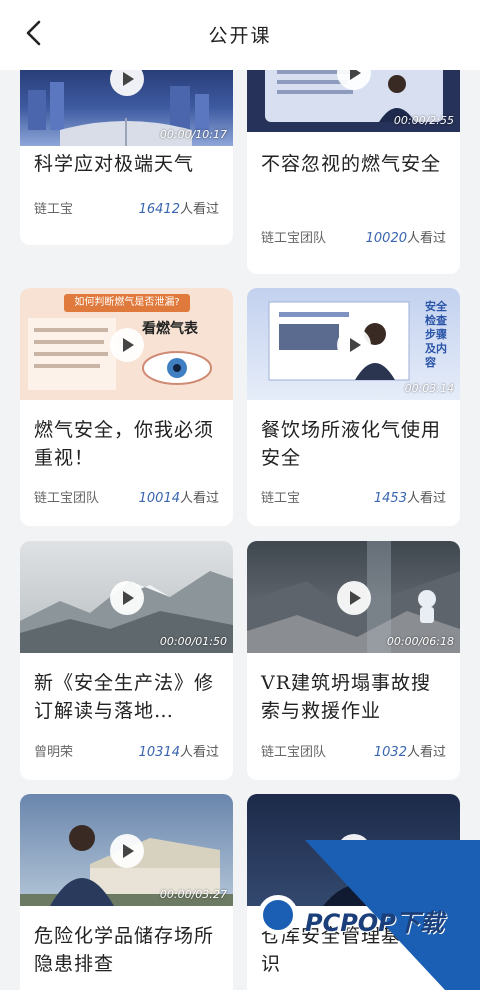 The width and height of the screenshot is (480, 990). I want to click on course-thumbnail: 00:00/2:55, so click(353, 101).